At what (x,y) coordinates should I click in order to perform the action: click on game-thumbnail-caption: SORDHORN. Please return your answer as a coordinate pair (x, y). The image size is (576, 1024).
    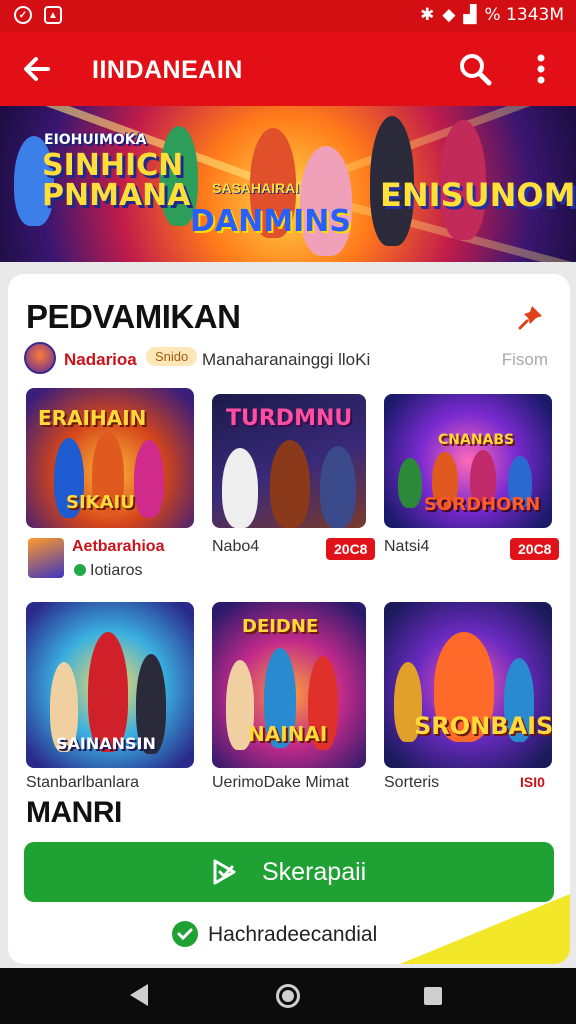
    Looking at the image, I should click on (482, 504).